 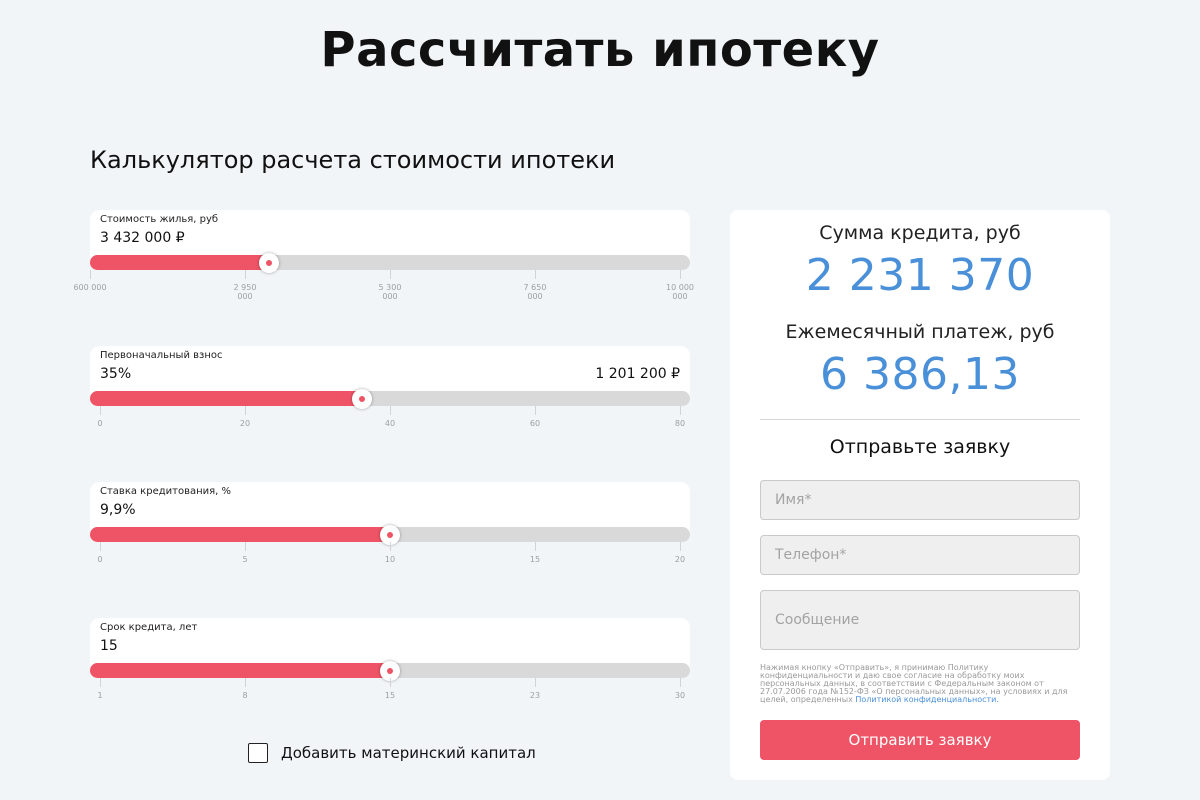 I want to click on scale-tick: 80, so click(x=680, y=417).